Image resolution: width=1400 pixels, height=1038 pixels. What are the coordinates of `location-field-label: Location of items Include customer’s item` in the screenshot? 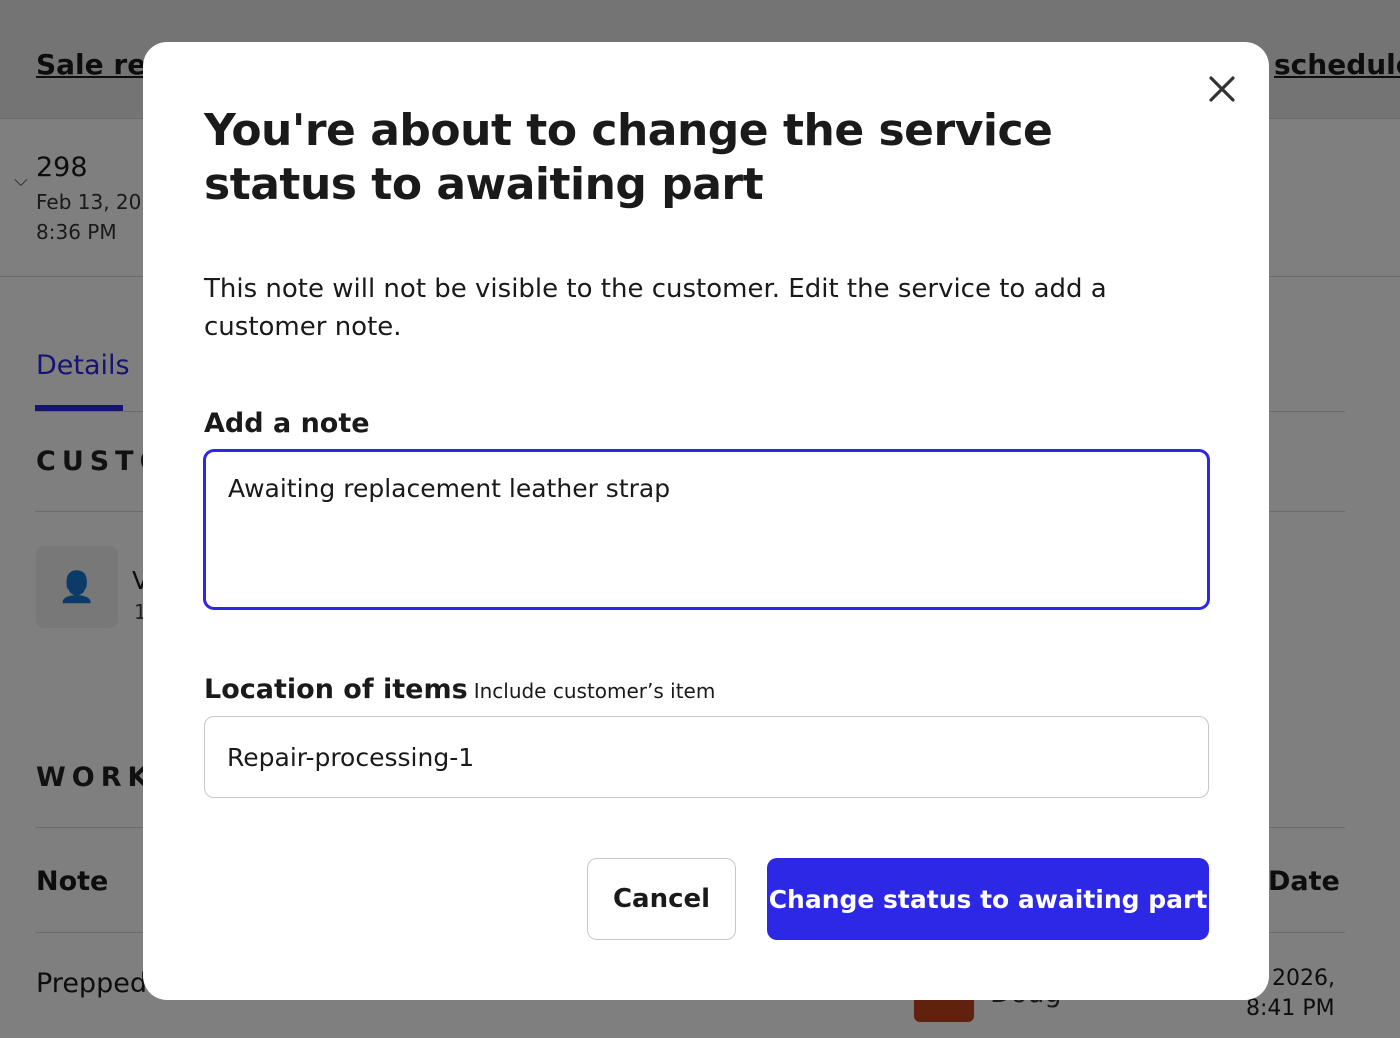 It's located at (459, 689).